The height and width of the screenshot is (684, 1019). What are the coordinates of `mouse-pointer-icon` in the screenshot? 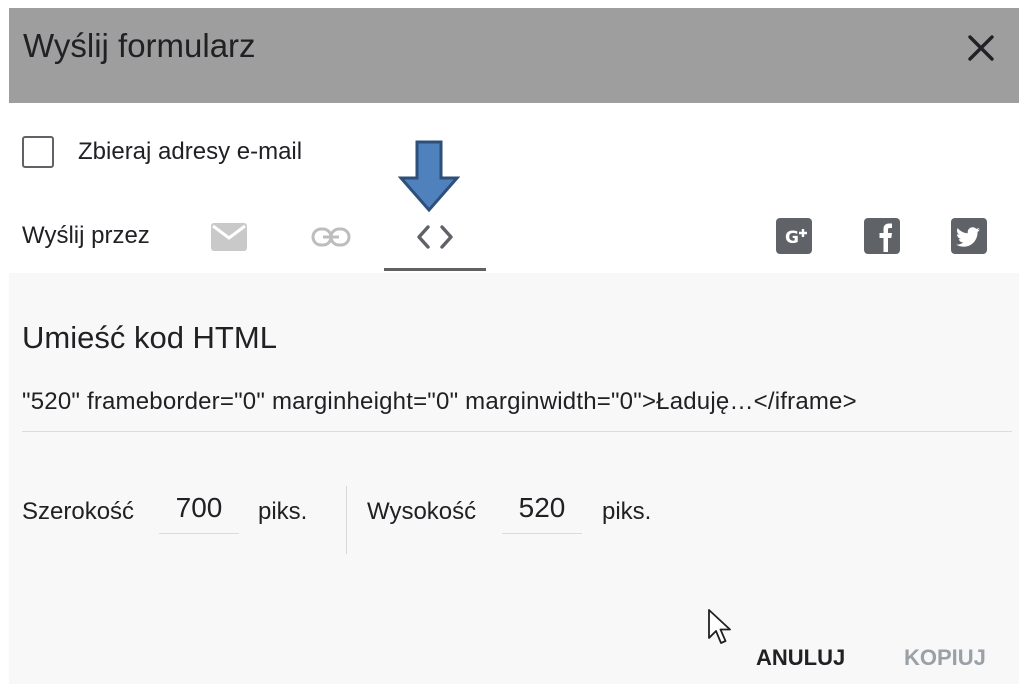 It's located at (719, 626).